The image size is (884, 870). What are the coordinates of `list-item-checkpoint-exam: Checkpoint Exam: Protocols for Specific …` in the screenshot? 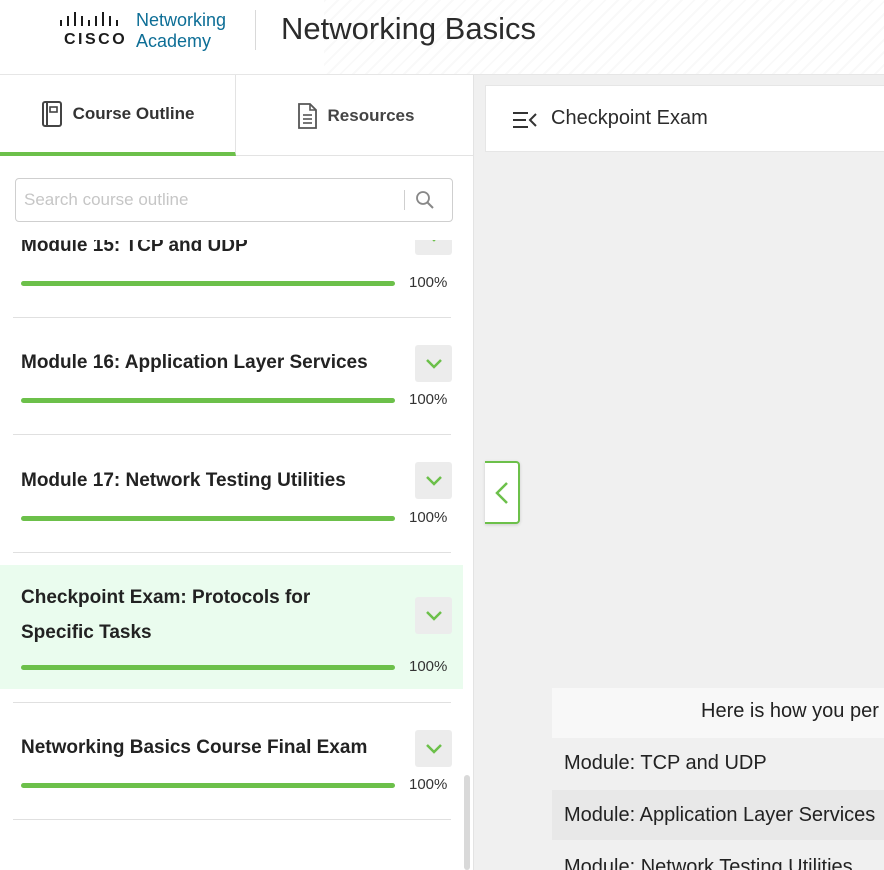 It's located at (231, 627).